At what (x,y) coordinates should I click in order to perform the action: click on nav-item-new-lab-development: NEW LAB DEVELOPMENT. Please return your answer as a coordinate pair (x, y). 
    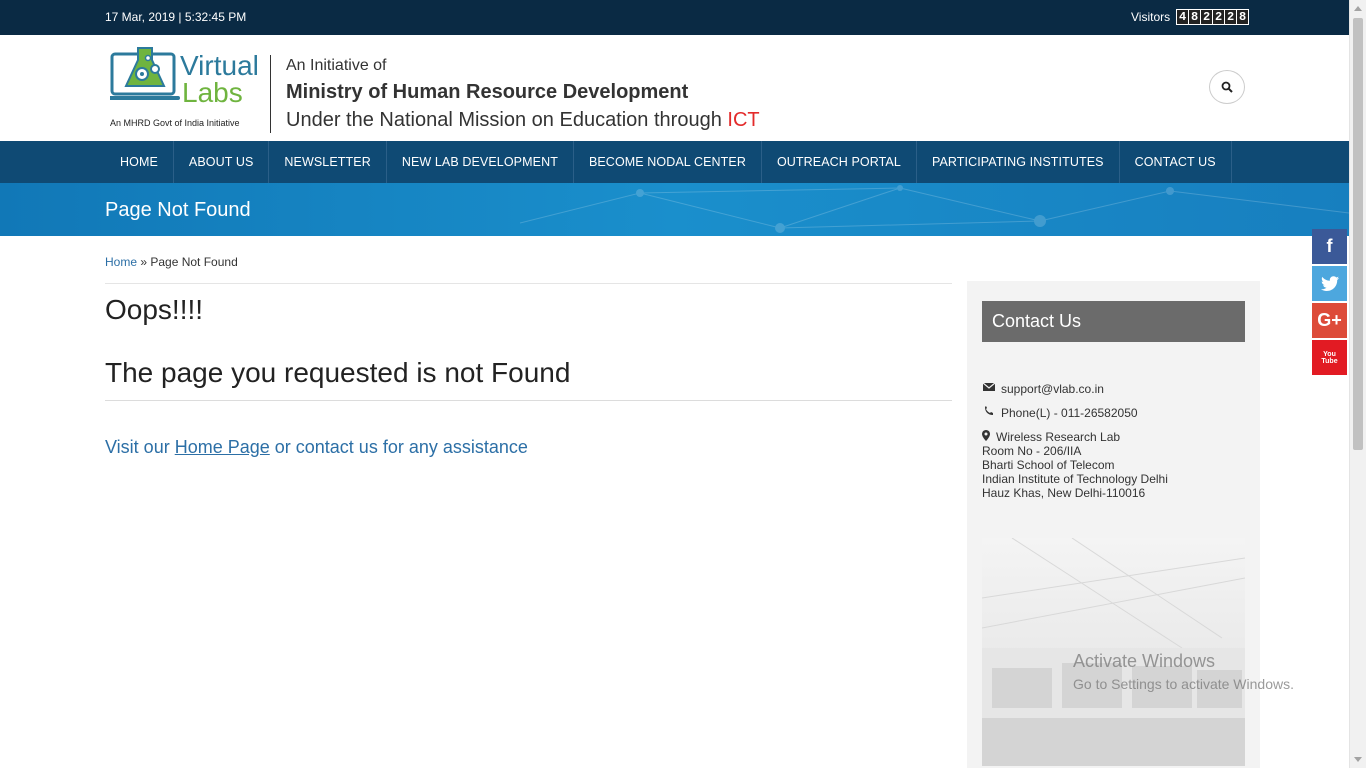
    Looking at the image, I should click on (480, 162).